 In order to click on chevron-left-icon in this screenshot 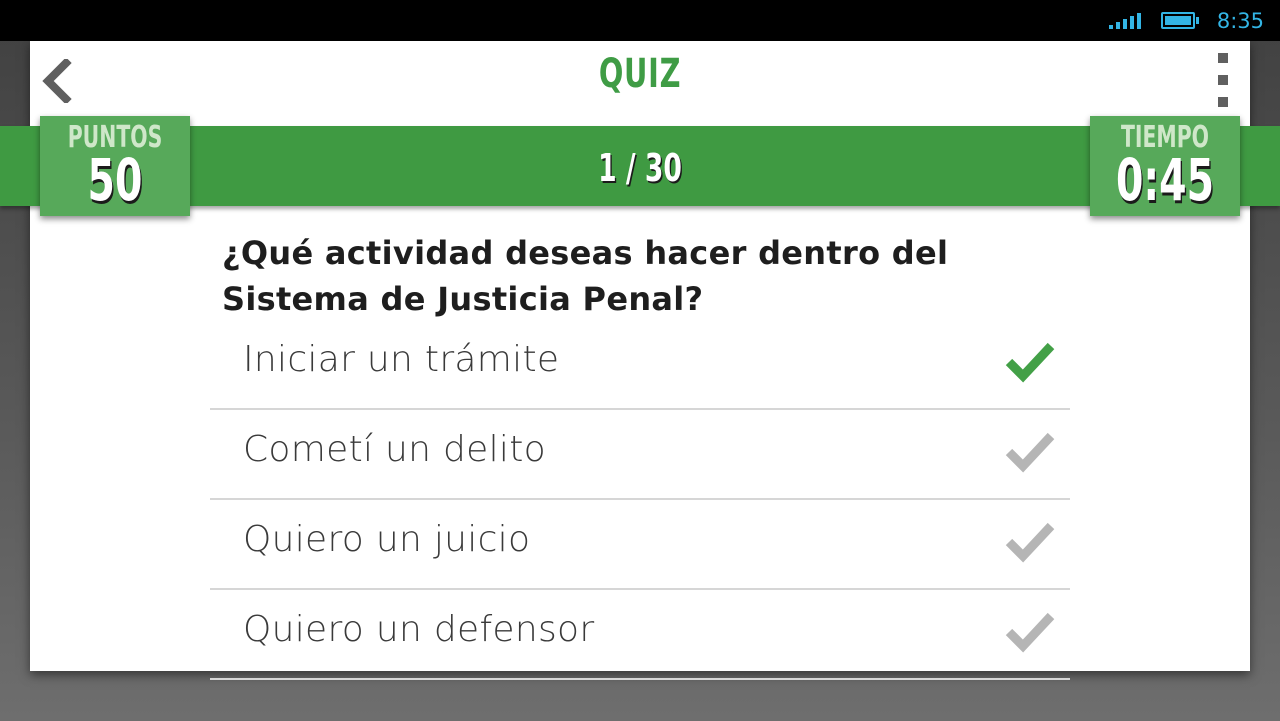, I will do `click(57, 81)`.